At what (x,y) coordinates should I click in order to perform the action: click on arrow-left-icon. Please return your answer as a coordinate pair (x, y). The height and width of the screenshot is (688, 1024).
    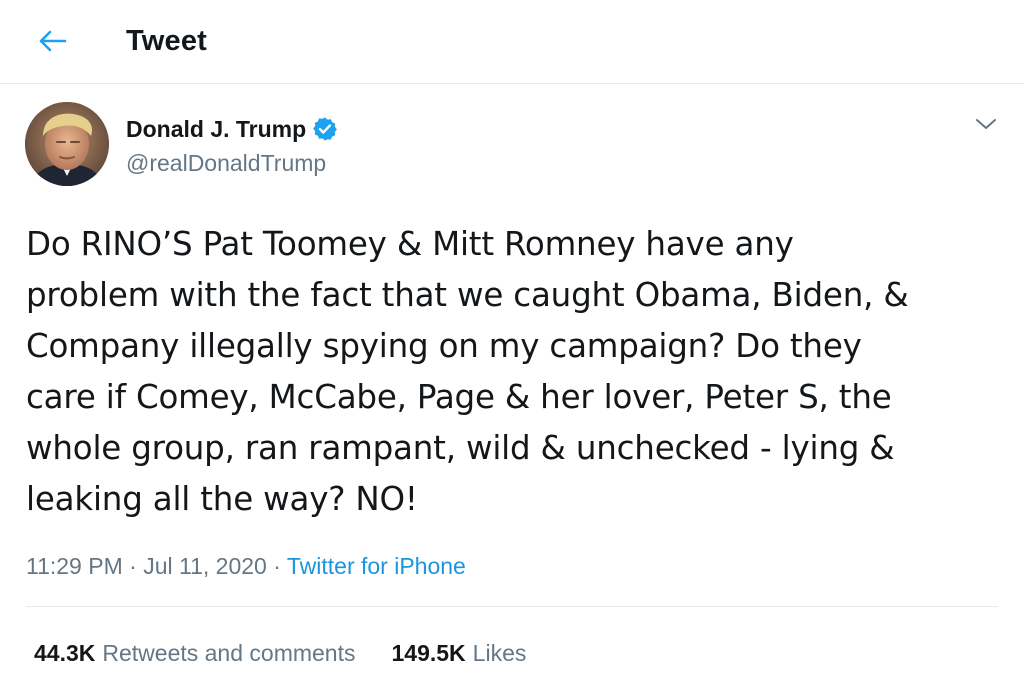
    Looking at the image, I should click on (53, 41).